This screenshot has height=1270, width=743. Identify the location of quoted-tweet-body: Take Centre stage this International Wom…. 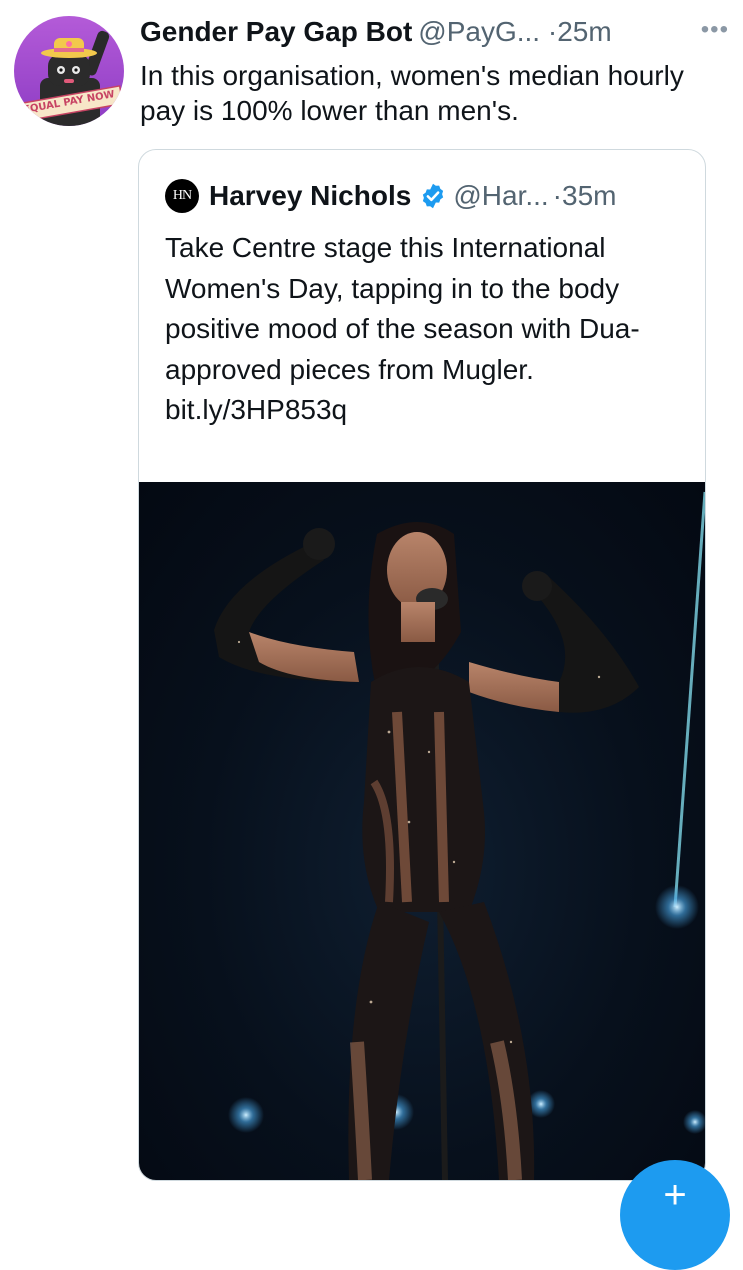
(402, 308).